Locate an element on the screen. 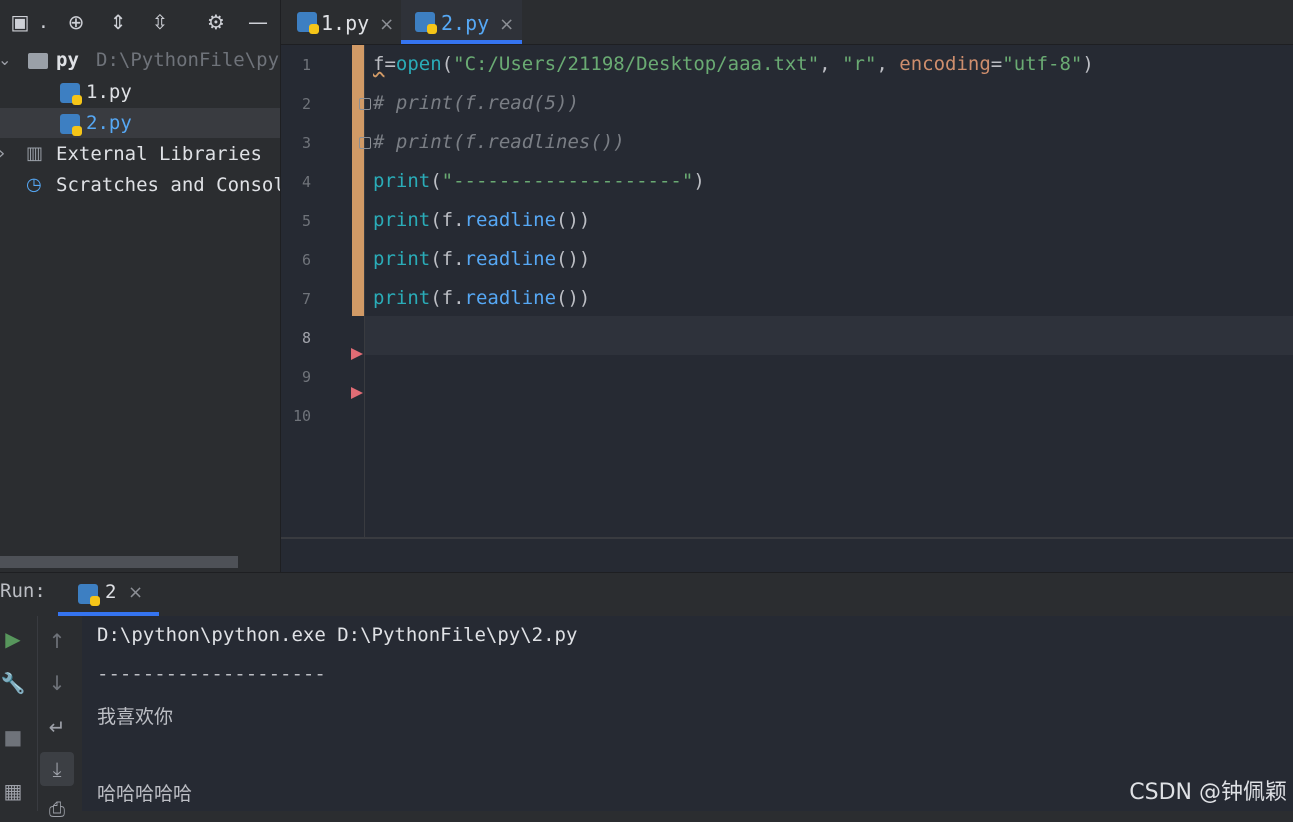 The height and width of the screenshot is (822, 1293). arrow-down-icon: ↓ is located at coordinates (57, 683).